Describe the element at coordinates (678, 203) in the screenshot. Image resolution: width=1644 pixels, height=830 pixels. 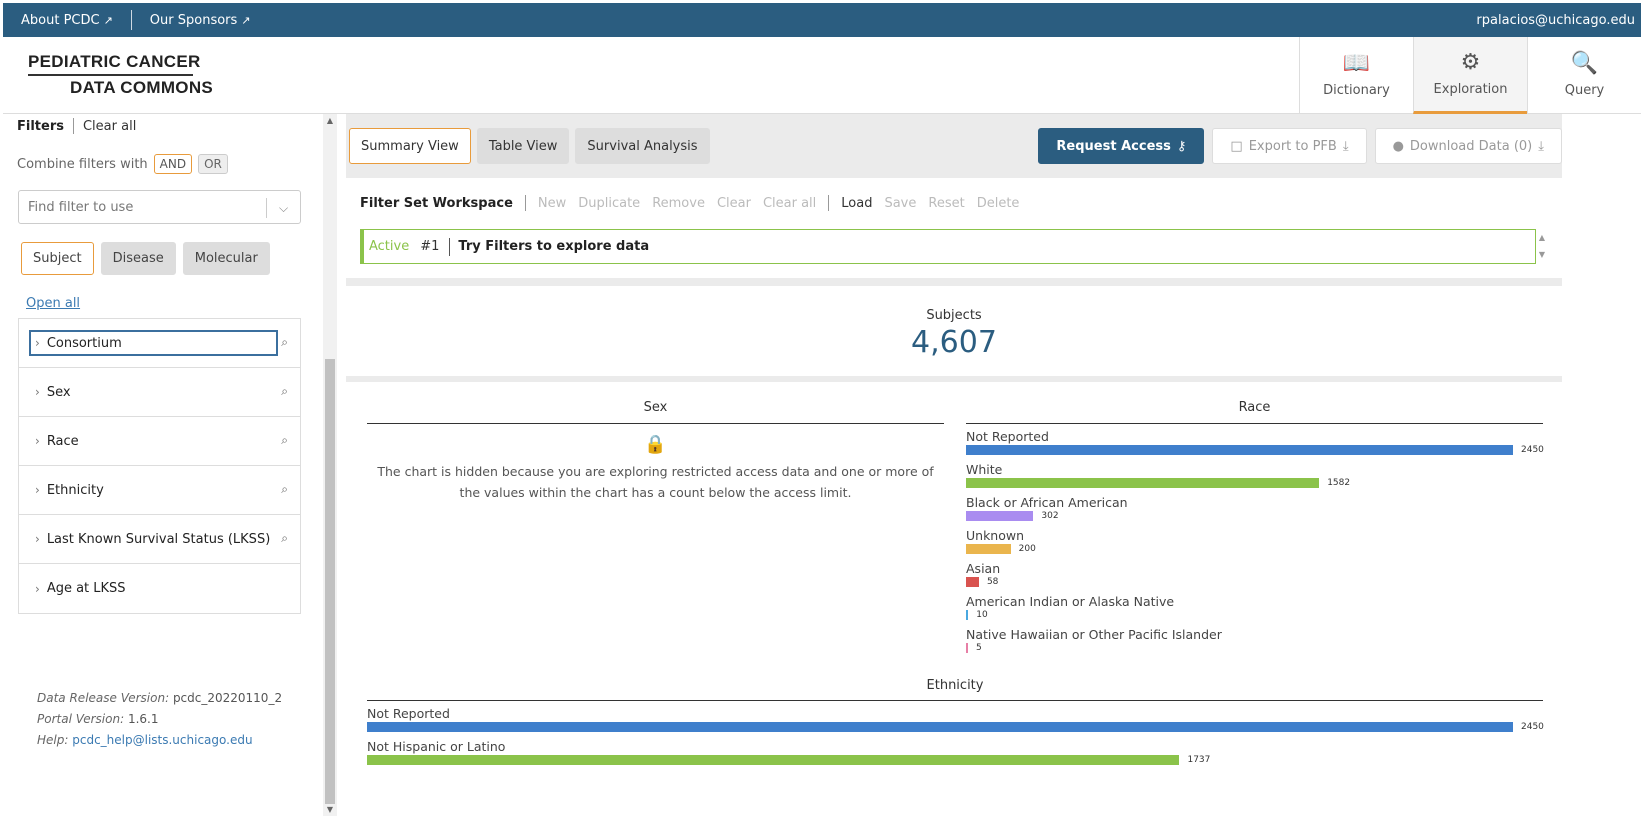
I see `workspace-remove-button: Remove` at that location.